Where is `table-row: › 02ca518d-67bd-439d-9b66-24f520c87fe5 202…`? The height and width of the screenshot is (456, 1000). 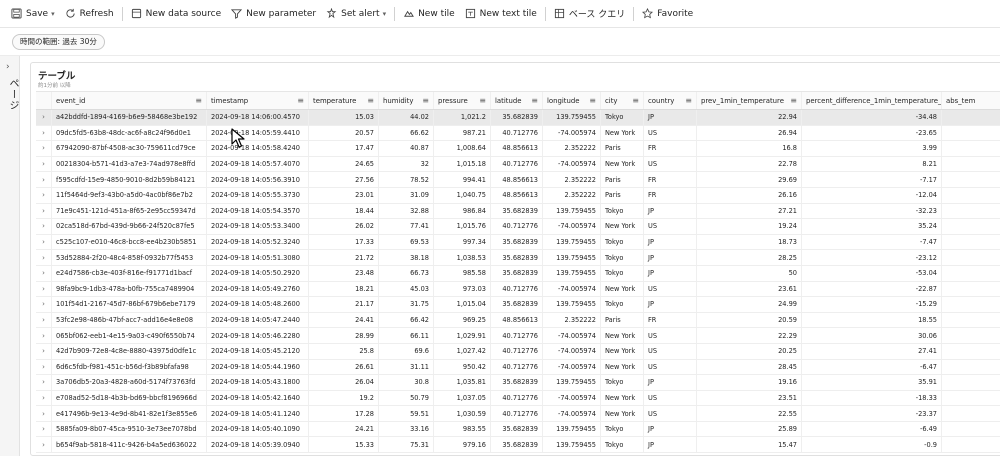 table-row: › 02ca518d-67bd-439d-9b66-24f520c87fe5 202… is located at coordinates (518, 227).